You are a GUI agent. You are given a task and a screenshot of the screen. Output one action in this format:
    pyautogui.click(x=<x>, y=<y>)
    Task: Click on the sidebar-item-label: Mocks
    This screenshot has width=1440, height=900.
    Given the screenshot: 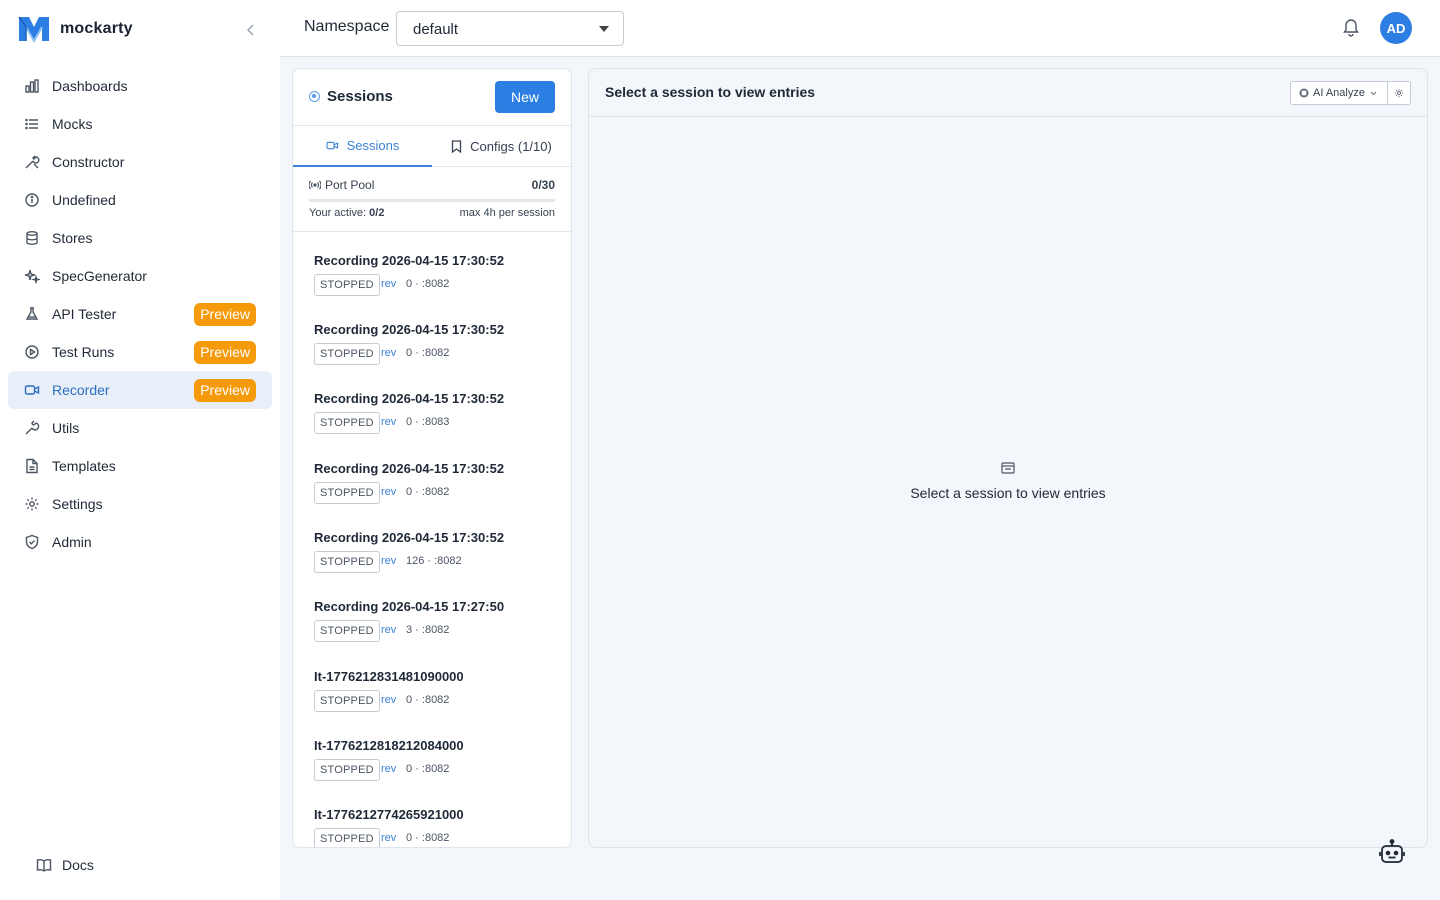 What is the action you would take?
    pyautogui.click(x=72, y=124)
    